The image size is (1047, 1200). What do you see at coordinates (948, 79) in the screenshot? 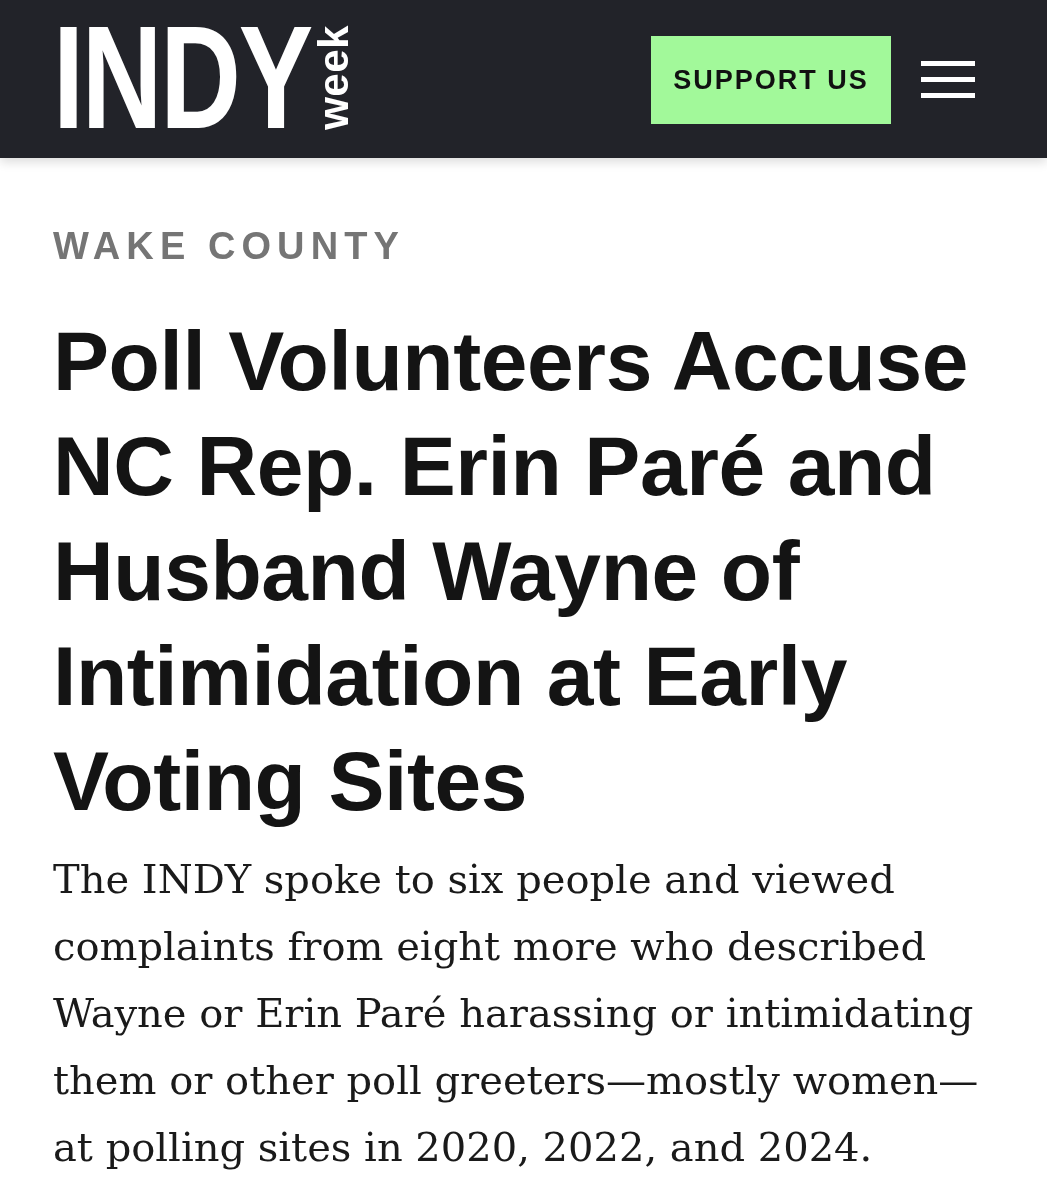
I see `menu-icon` at bounding box center [948, 79].